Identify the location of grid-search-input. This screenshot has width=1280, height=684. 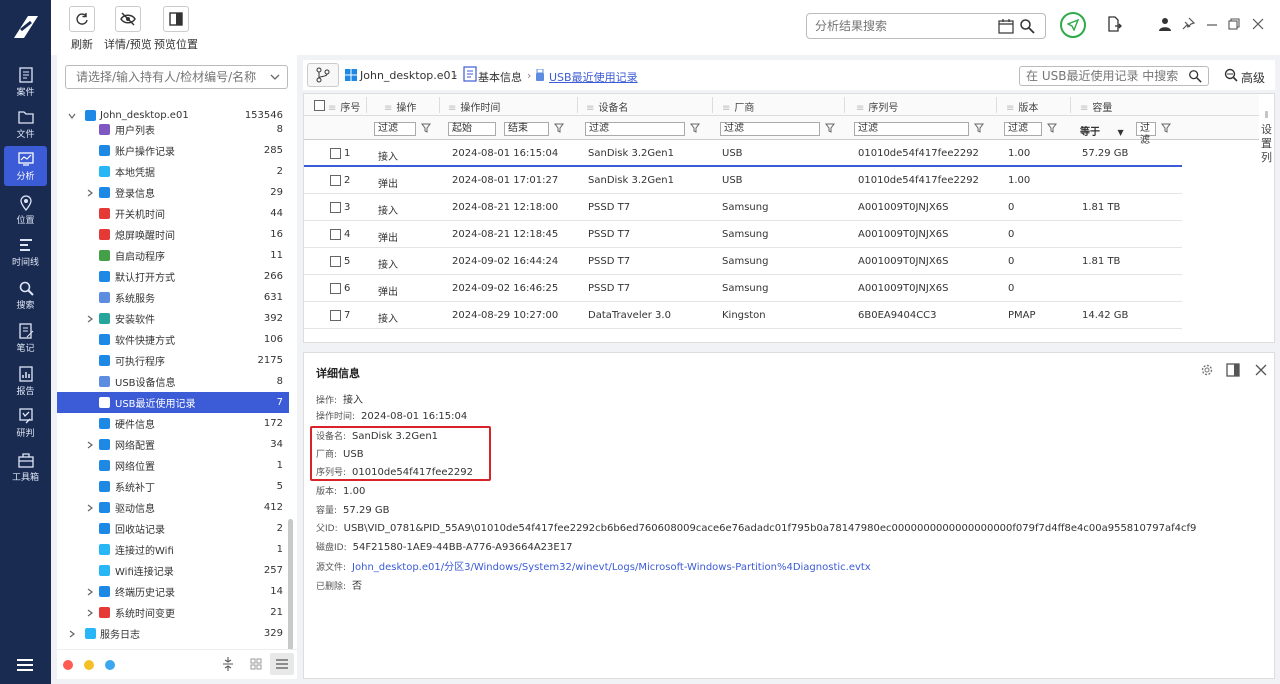
(1100, 76).